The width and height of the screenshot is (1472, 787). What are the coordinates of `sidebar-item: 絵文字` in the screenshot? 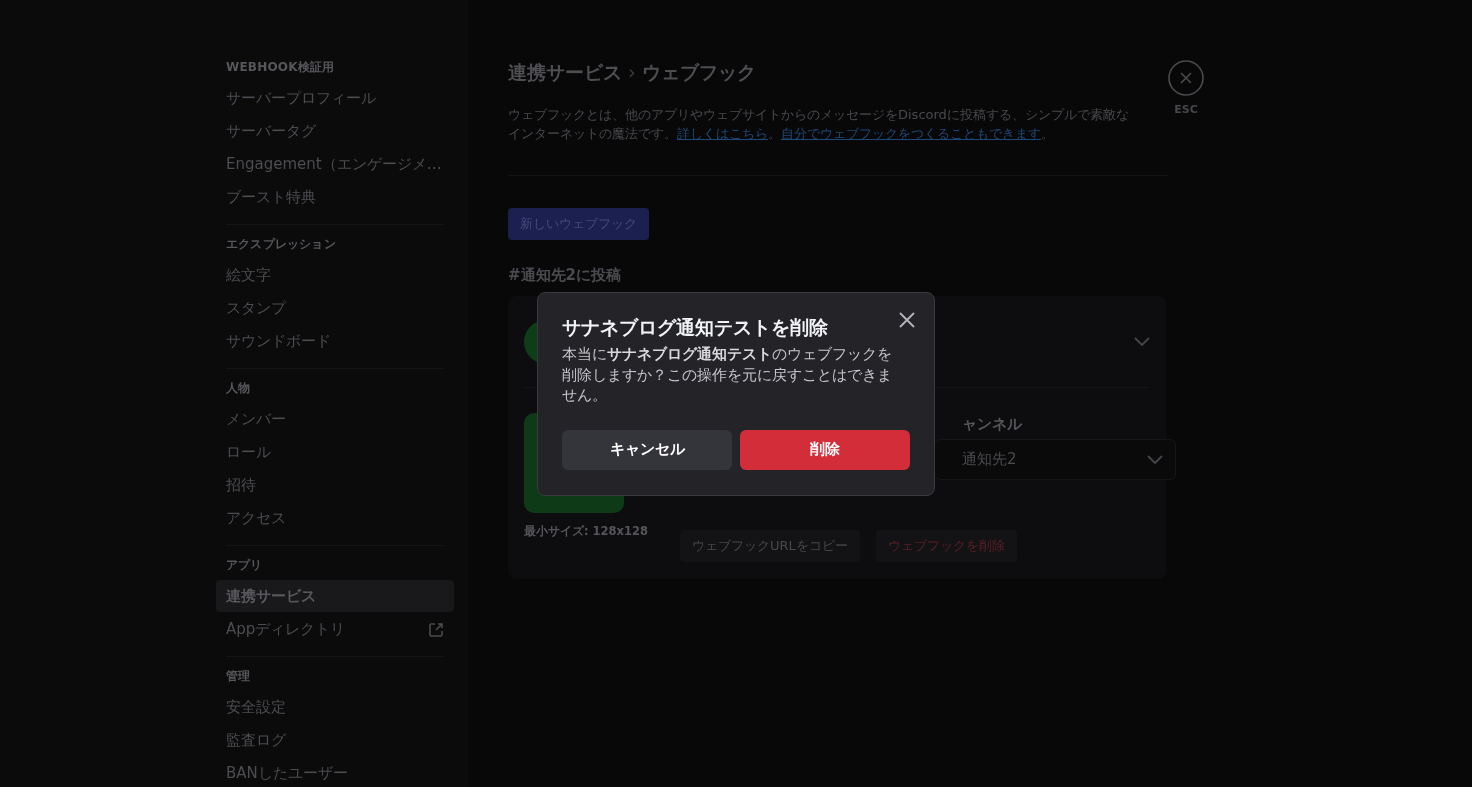 It's located at (335, 275).